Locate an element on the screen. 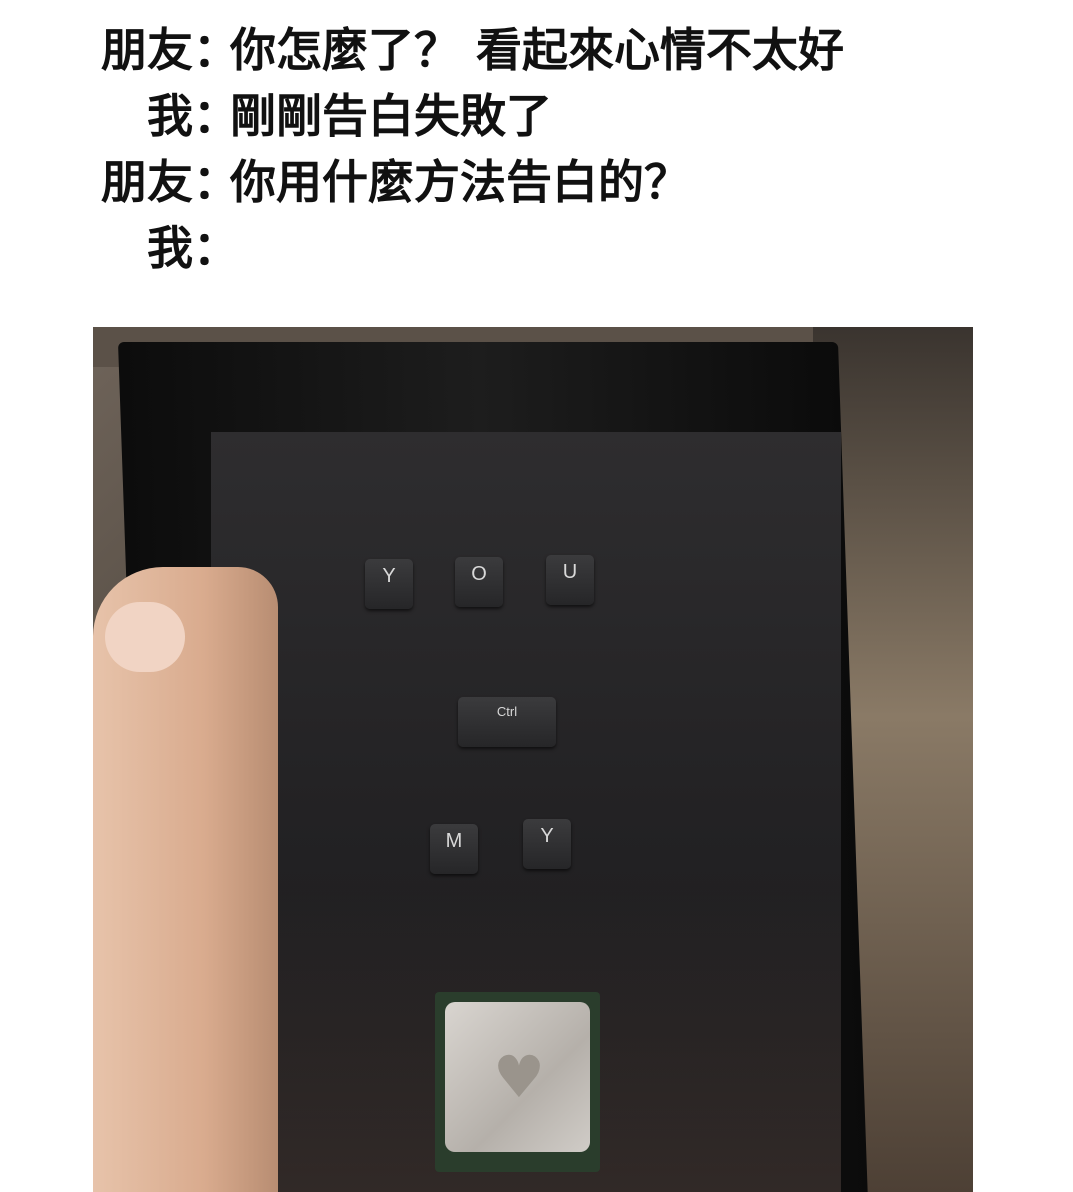 This screenshot has width=1073, height=1192. dialogue-line: 朋友 ： 你用什麼方法告白的？ is located at coordinates (536, 182).